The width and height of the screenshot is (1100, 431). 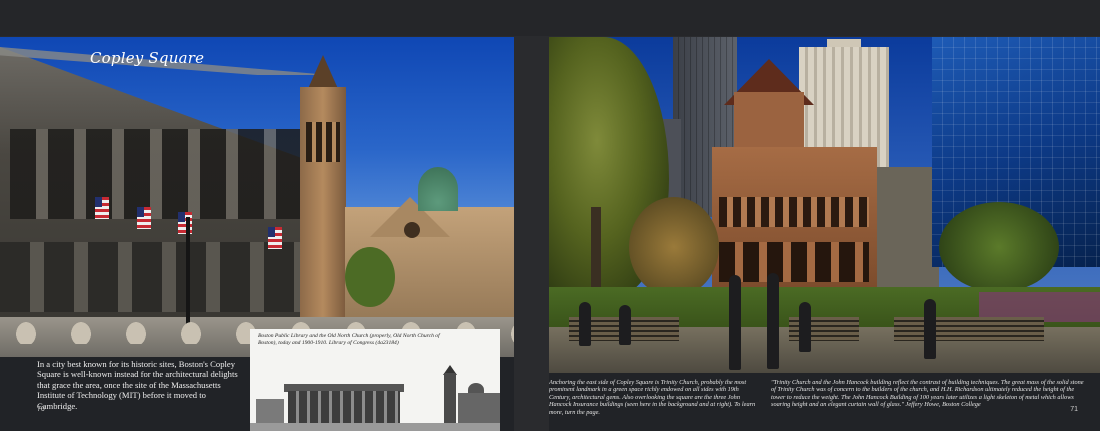 I want to click on church-dome, so click(x=438, y=189).